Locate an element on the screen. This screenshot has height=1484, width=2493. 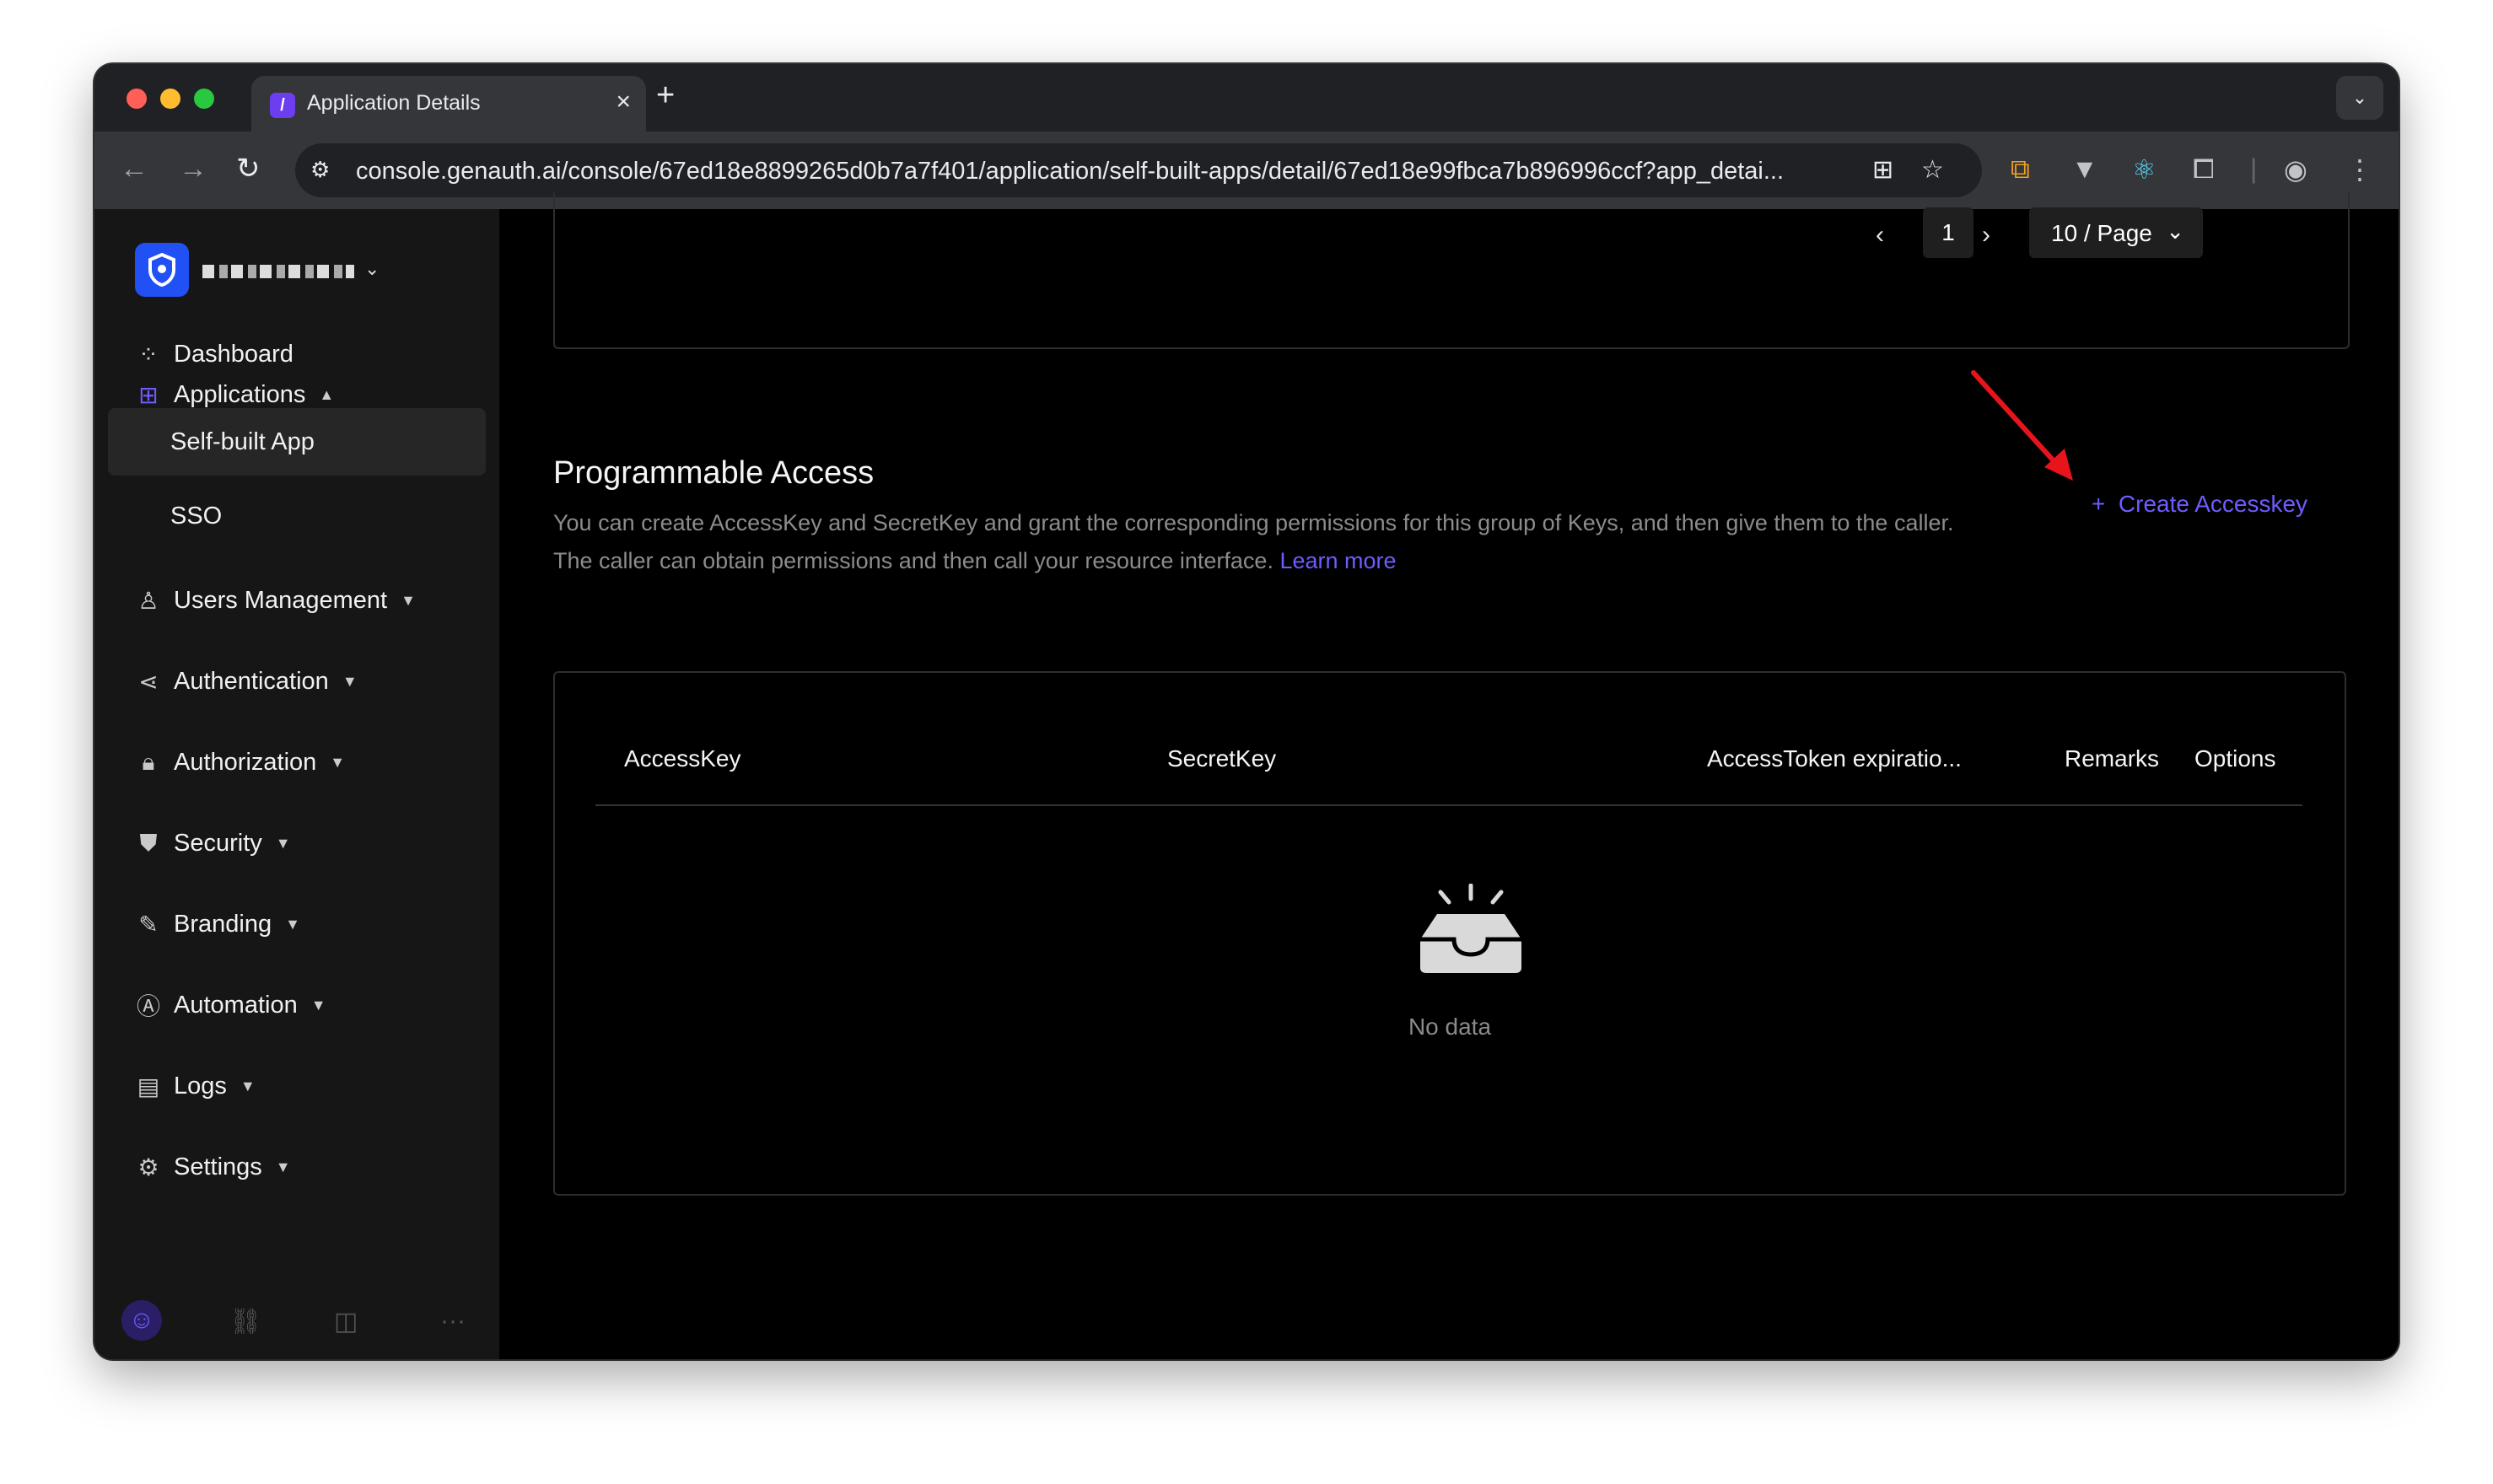
tab-title: Application Details is located at coordinates (394, 103).